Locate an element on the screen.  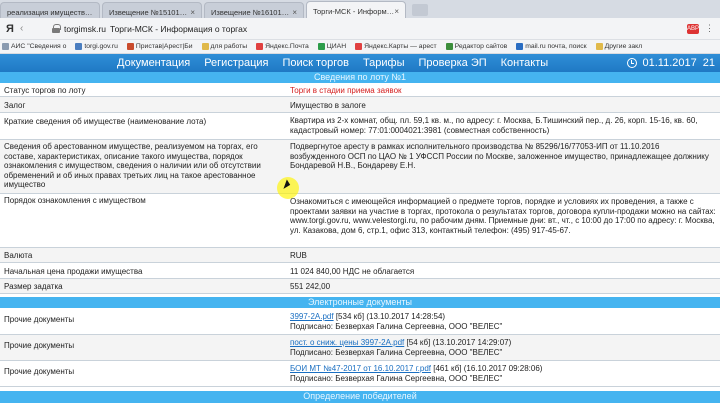
back-icon: ‹ is located at coordinates (21, 28).